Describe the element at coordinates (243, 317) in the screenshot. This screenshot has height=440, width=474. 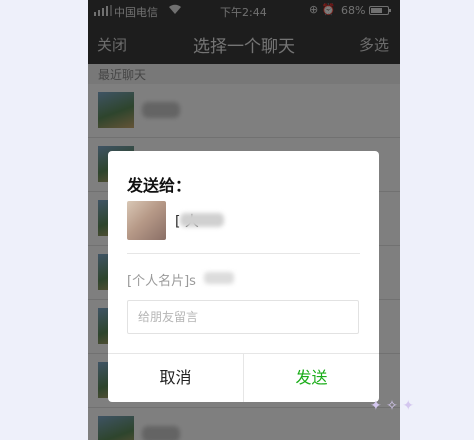
I see `message-input` at that location.